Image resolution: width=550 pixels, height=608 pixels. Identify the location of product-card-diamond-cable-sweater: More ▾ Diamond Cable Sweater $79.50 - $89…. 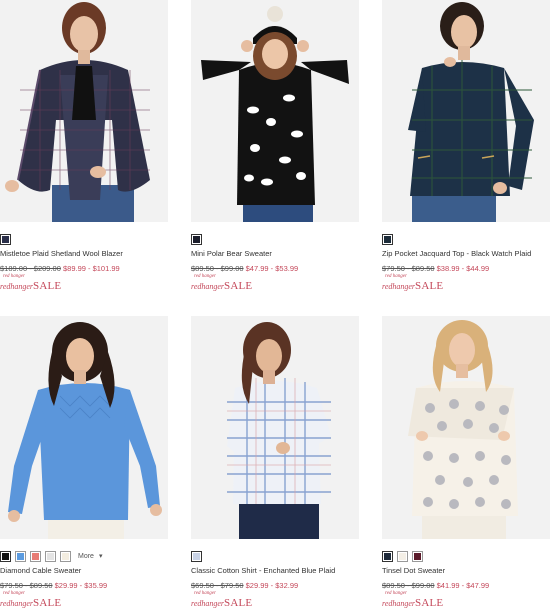
(84, 462).